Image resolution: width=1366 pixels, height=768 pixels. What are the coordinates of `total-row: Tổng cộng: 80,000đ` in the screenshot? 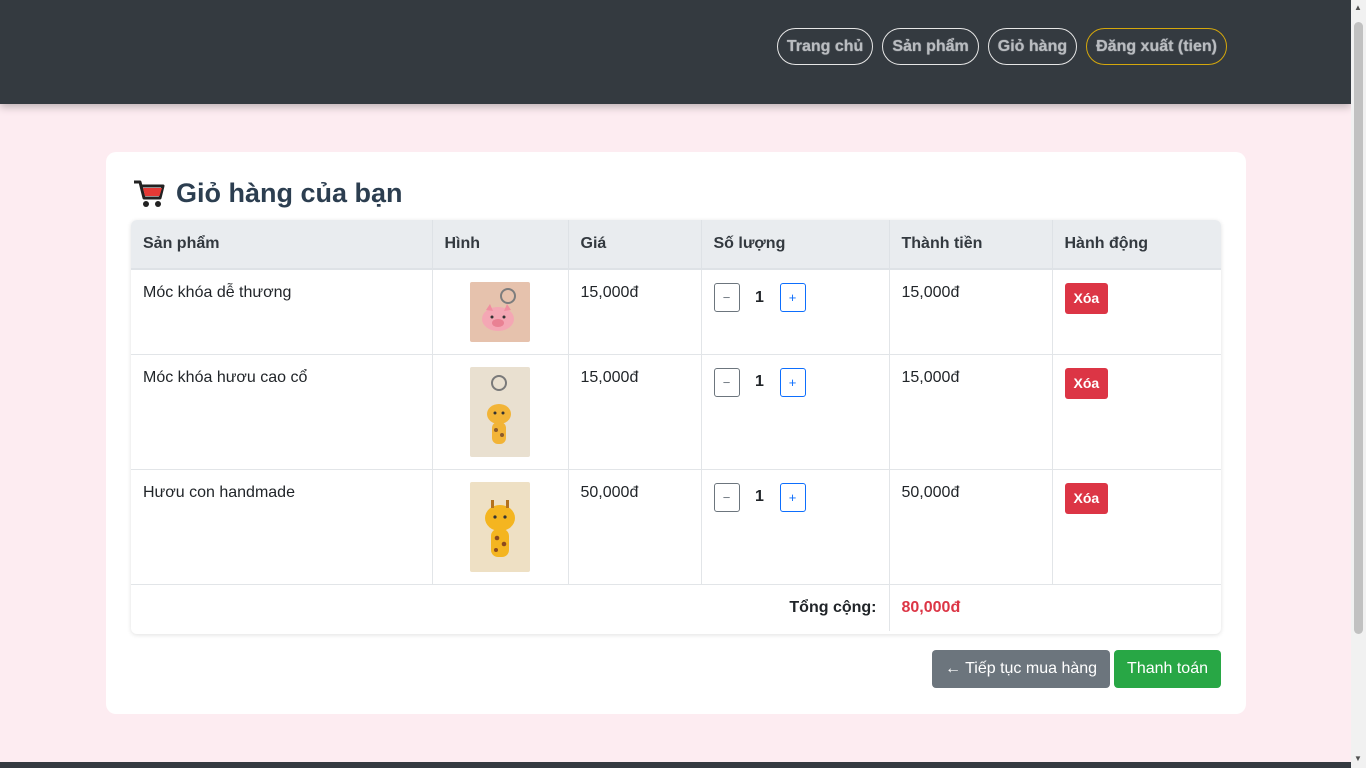 It's located at (676, 607).